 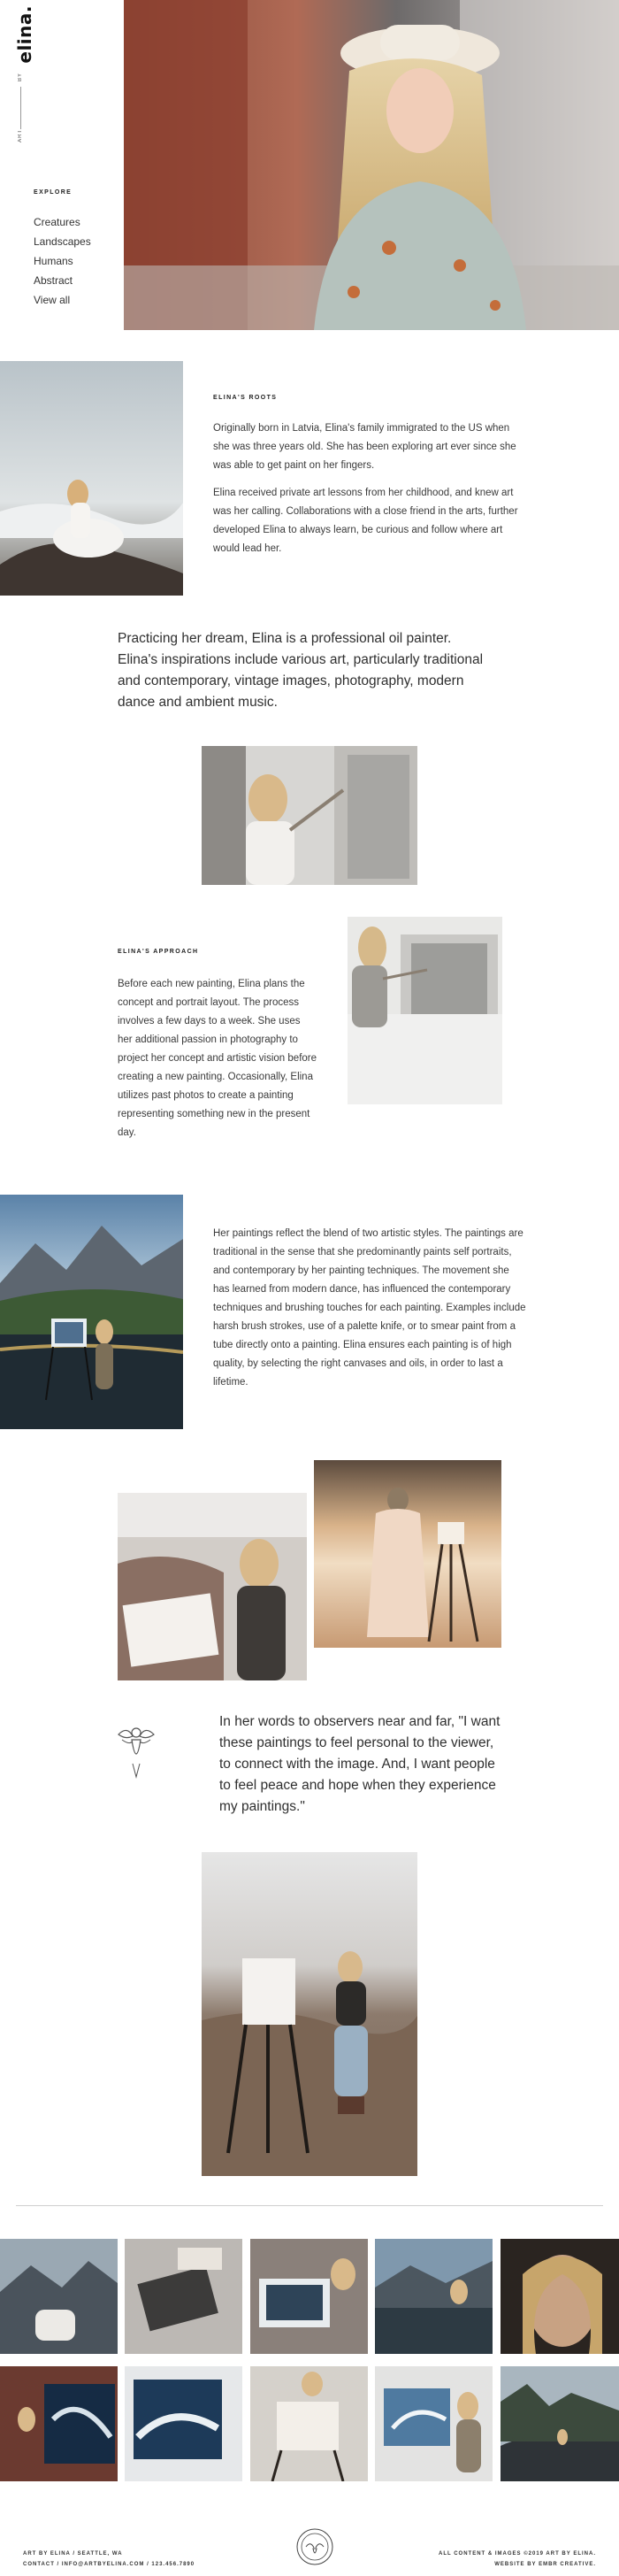 What do you see at coordinates (246, 398) in the screenshot?
I see `roots-heading: ELINA'S ROOTS` at bounding box center [246, 398].